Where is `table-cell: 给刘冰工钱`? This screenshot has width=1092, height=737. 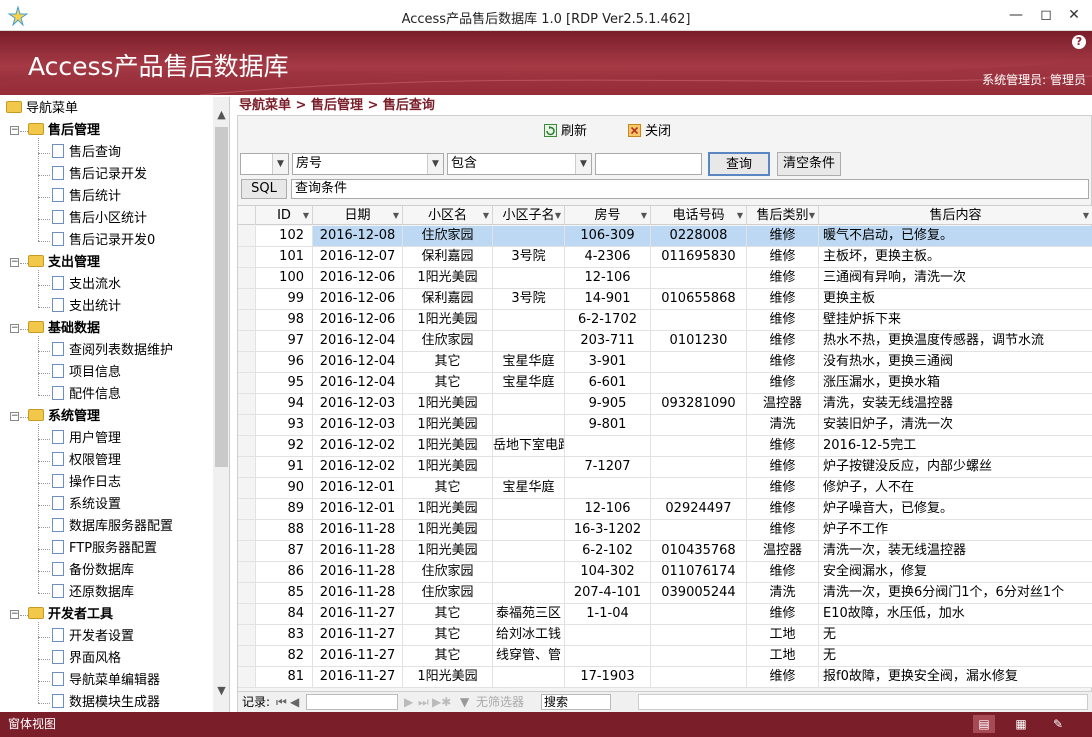 table-cell: 给刘冰工钱 is located at coordinates (529, 635).